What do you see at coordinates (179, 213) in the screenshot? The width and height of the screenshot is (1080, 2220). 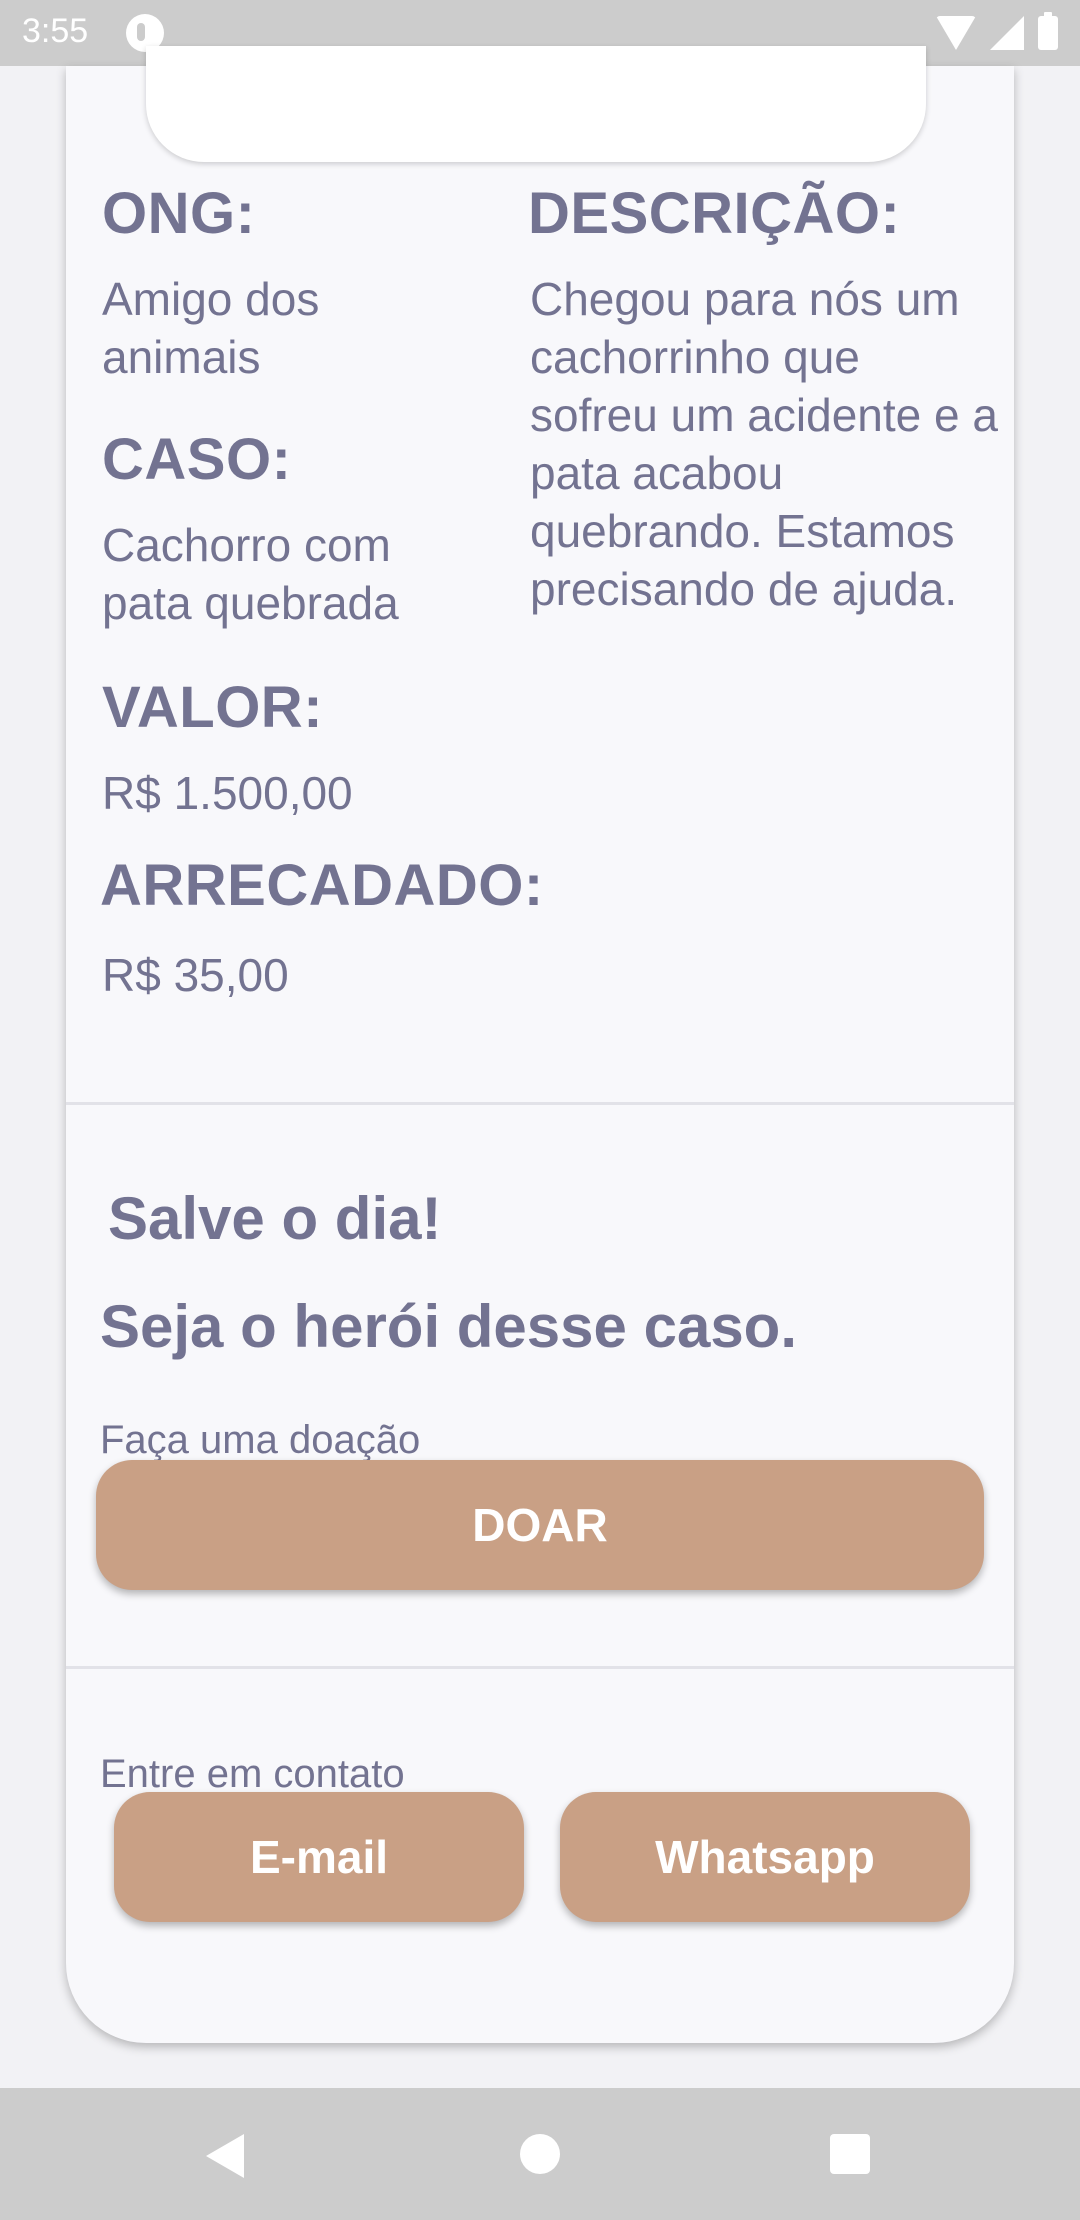 I see `ong-label: ONG:` at bounding box center [179, 213].